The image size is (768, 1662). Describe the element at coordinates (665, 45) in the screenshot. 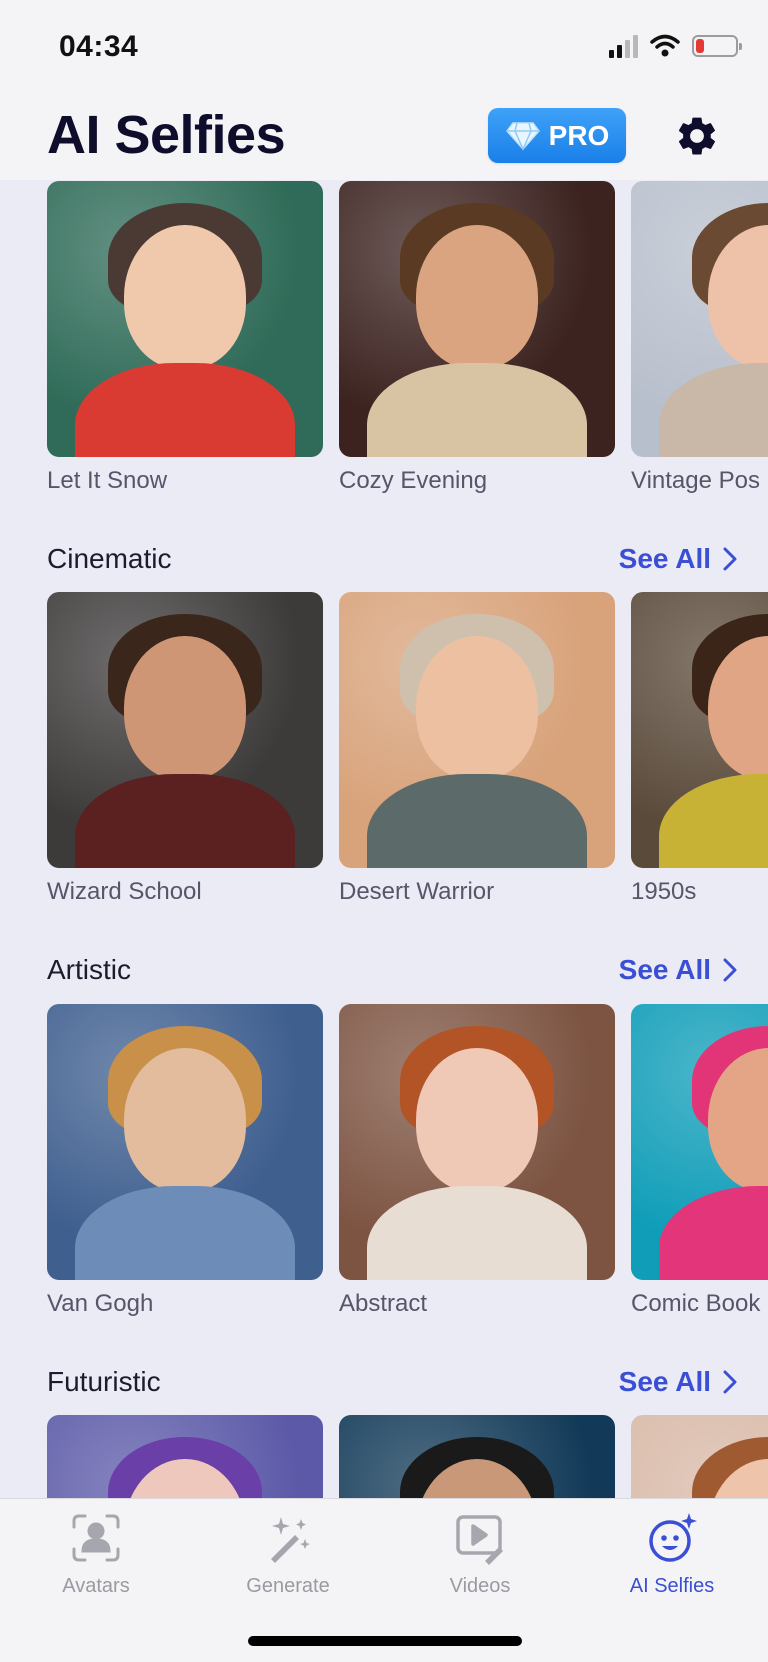

I see `wifi-icon` at that location.